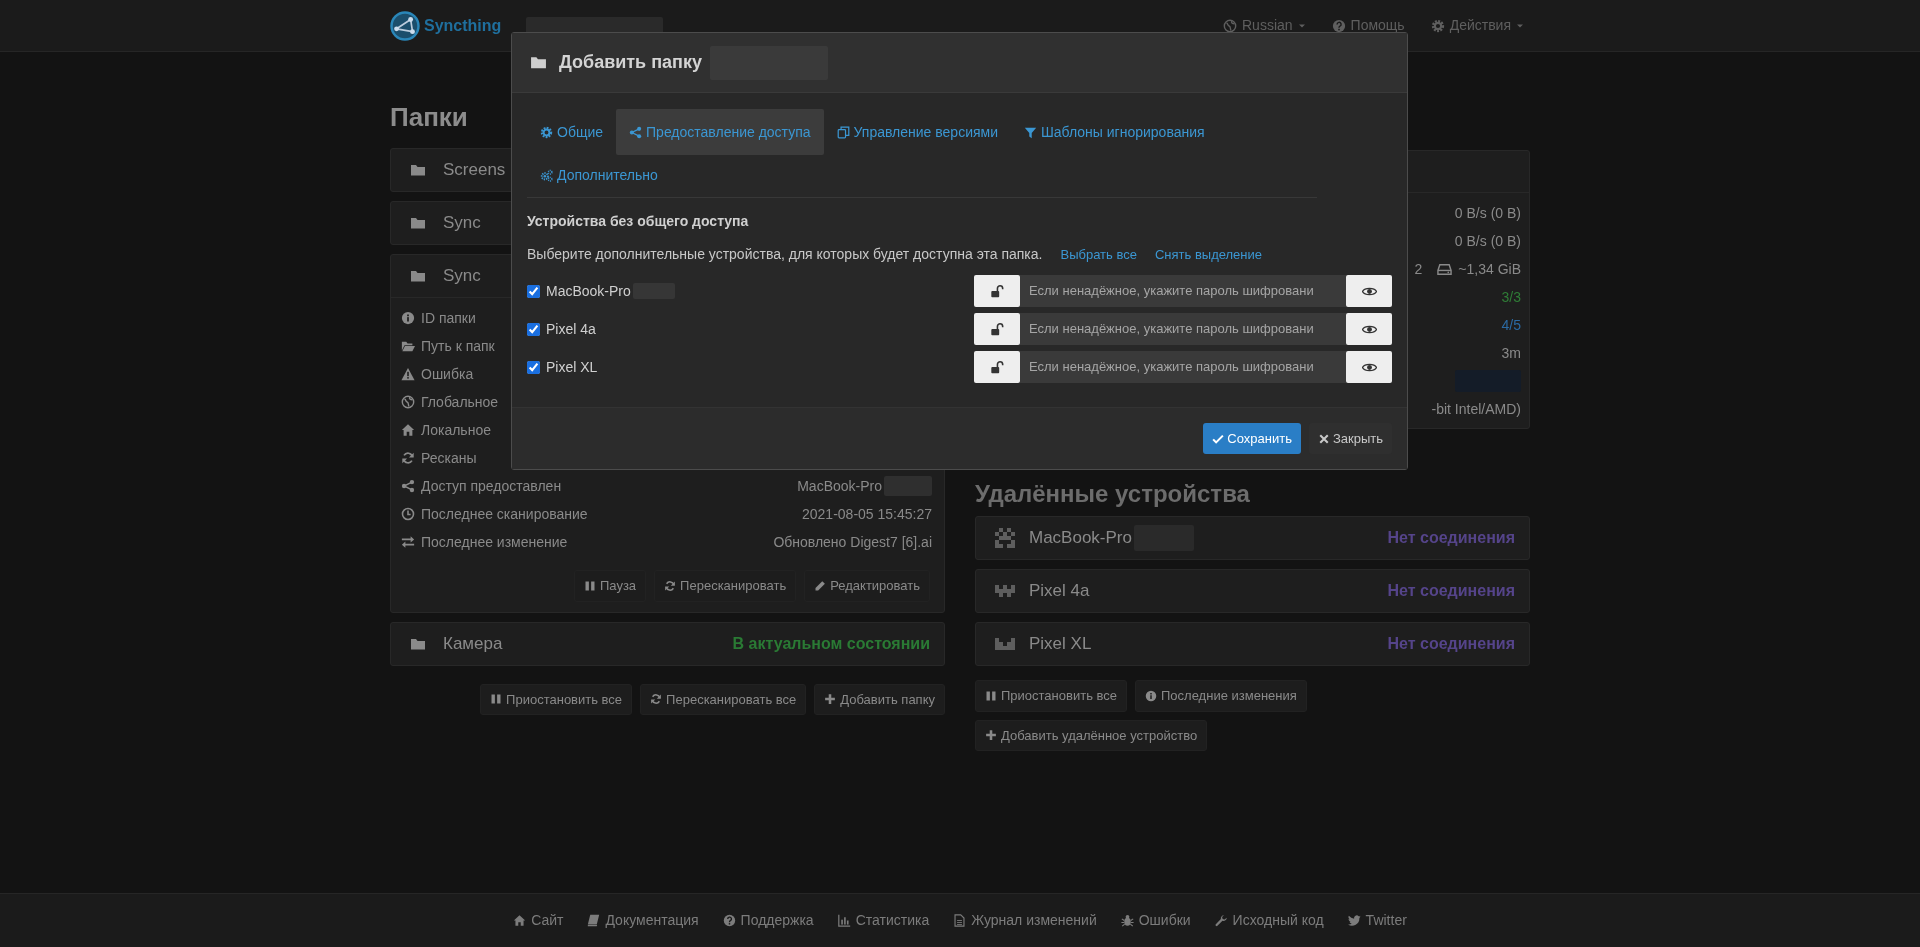 The width and height of the screenshot is (1920, 947). I want to click on detail-label: Локальное, so click(456, 430).